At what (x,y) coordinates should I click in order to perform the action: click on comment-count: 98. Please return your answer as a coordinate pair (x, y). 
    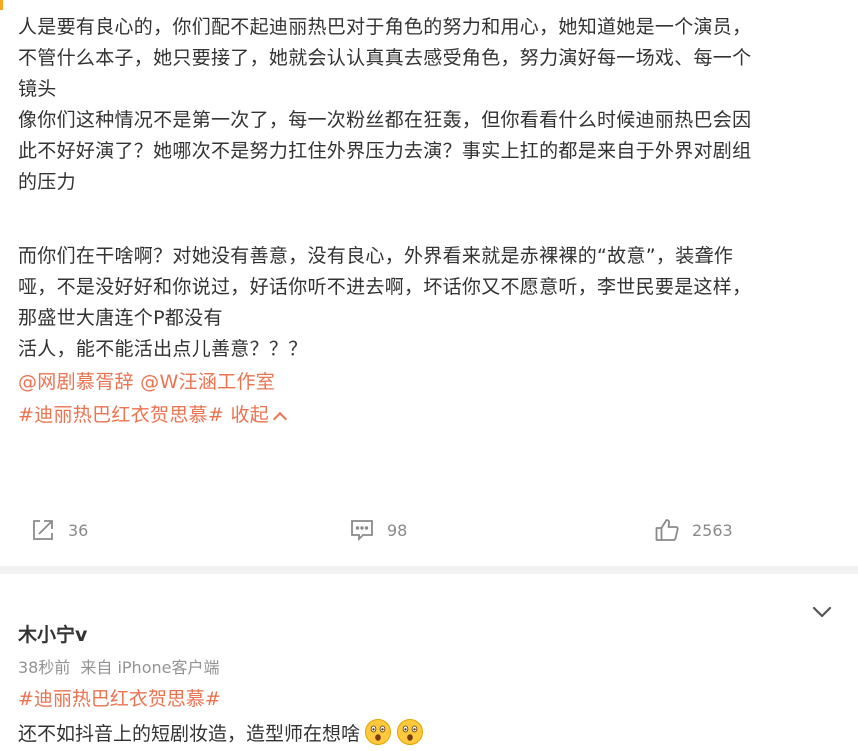
    Looking at the image, I should click on (397, 530).